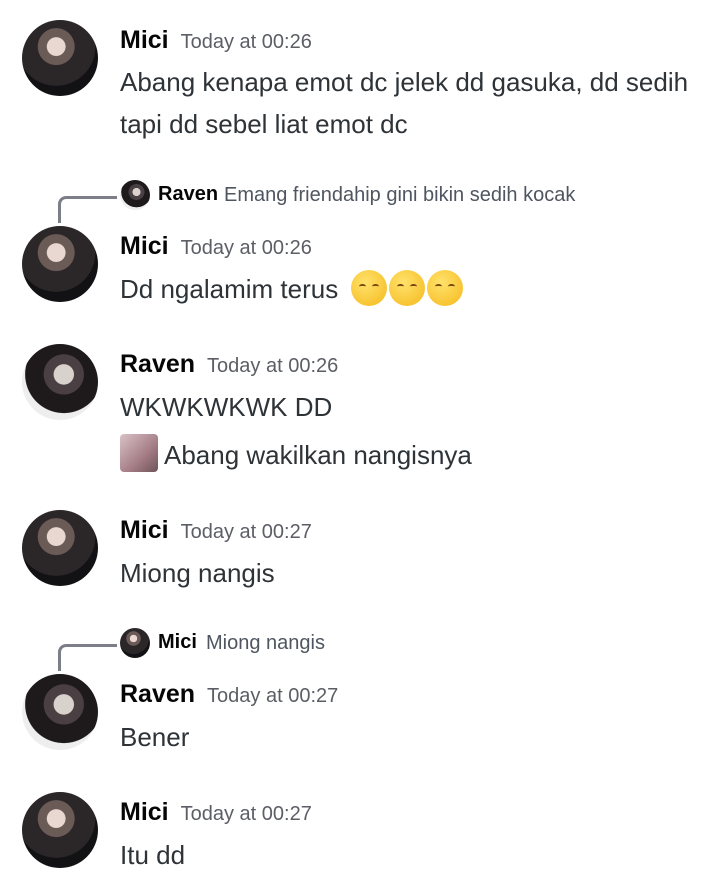  What do you see at coordinates (360, 649) in the screenshot?
I see `reply-preview: Mici Miong nangis` at bounding box center [360, 649].